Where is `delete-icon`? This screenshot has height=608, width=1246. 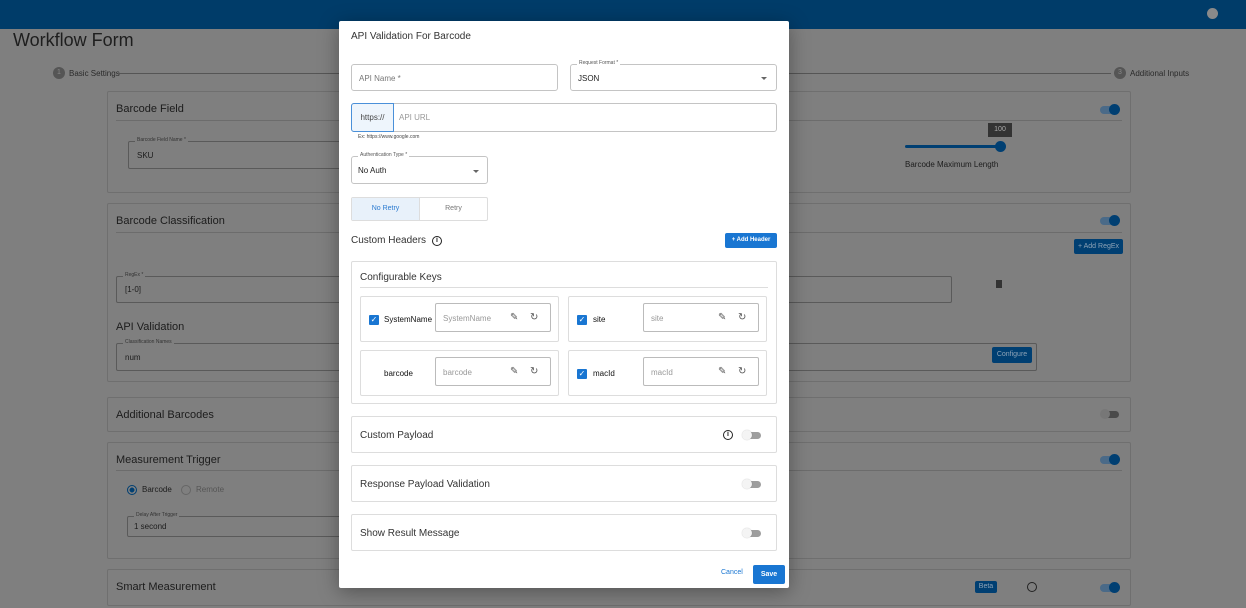
delete-icon is located at coordinates (999, 284).